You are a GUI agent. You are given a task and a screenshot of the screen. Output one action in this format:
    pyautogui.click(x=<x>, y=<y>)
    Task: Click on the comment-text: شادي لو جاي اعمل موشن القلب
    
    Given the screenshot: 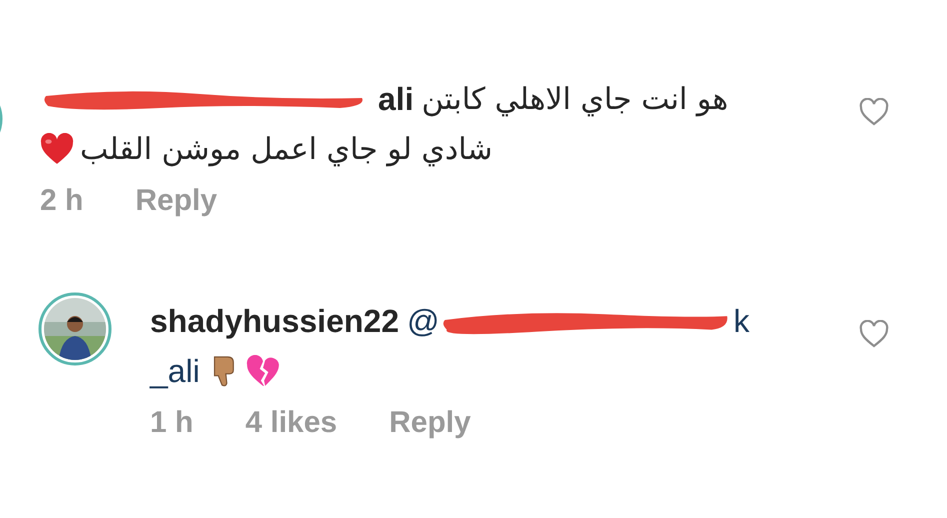 What is the action you would take?
    pyautogui.click(x=286, y=149)
    